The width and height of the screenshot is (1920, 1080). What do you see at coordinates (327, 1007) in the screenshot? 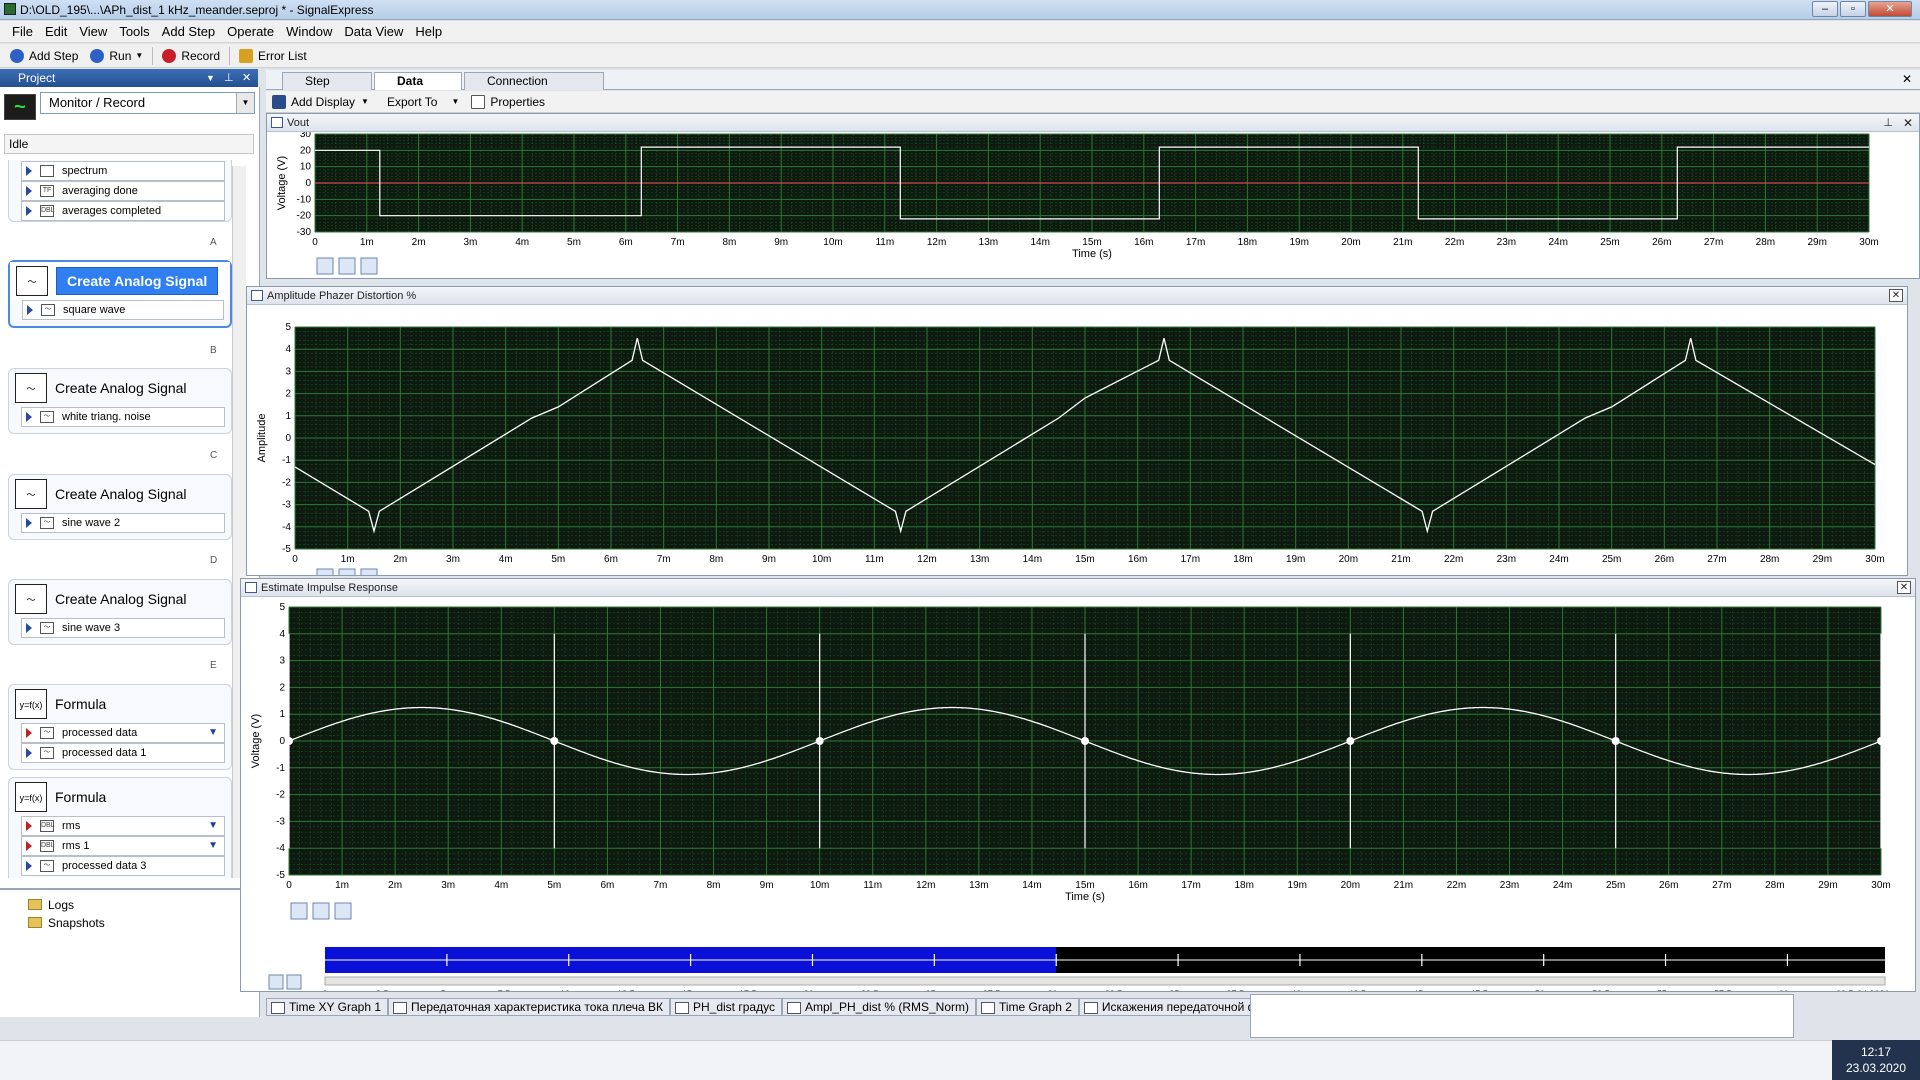
I see `tab-time-xy-graph-1: Time XY Graph 1` at bounding box center [327, 1007].